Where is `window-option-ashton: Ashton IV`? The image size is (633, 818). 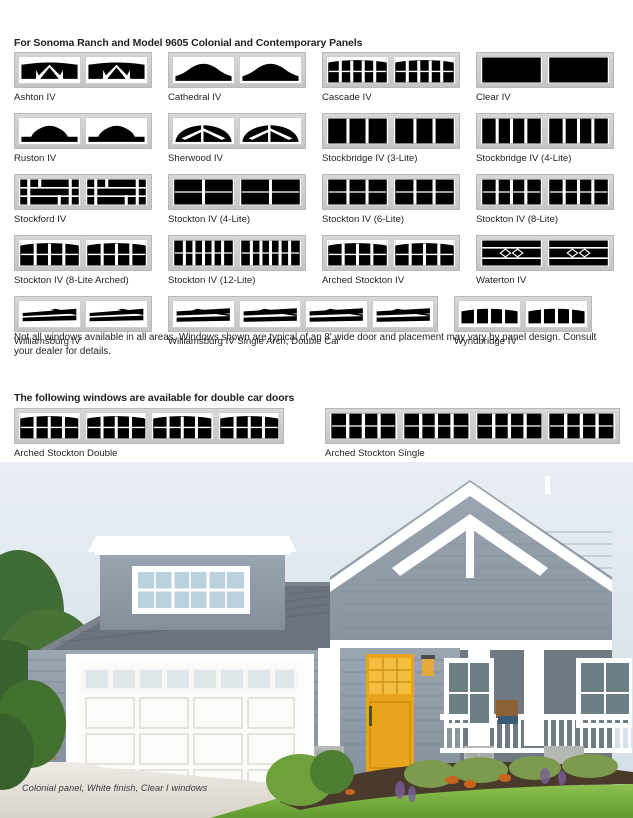
window-option-ashton: Ashton IV is located at coordinates (91, 77).